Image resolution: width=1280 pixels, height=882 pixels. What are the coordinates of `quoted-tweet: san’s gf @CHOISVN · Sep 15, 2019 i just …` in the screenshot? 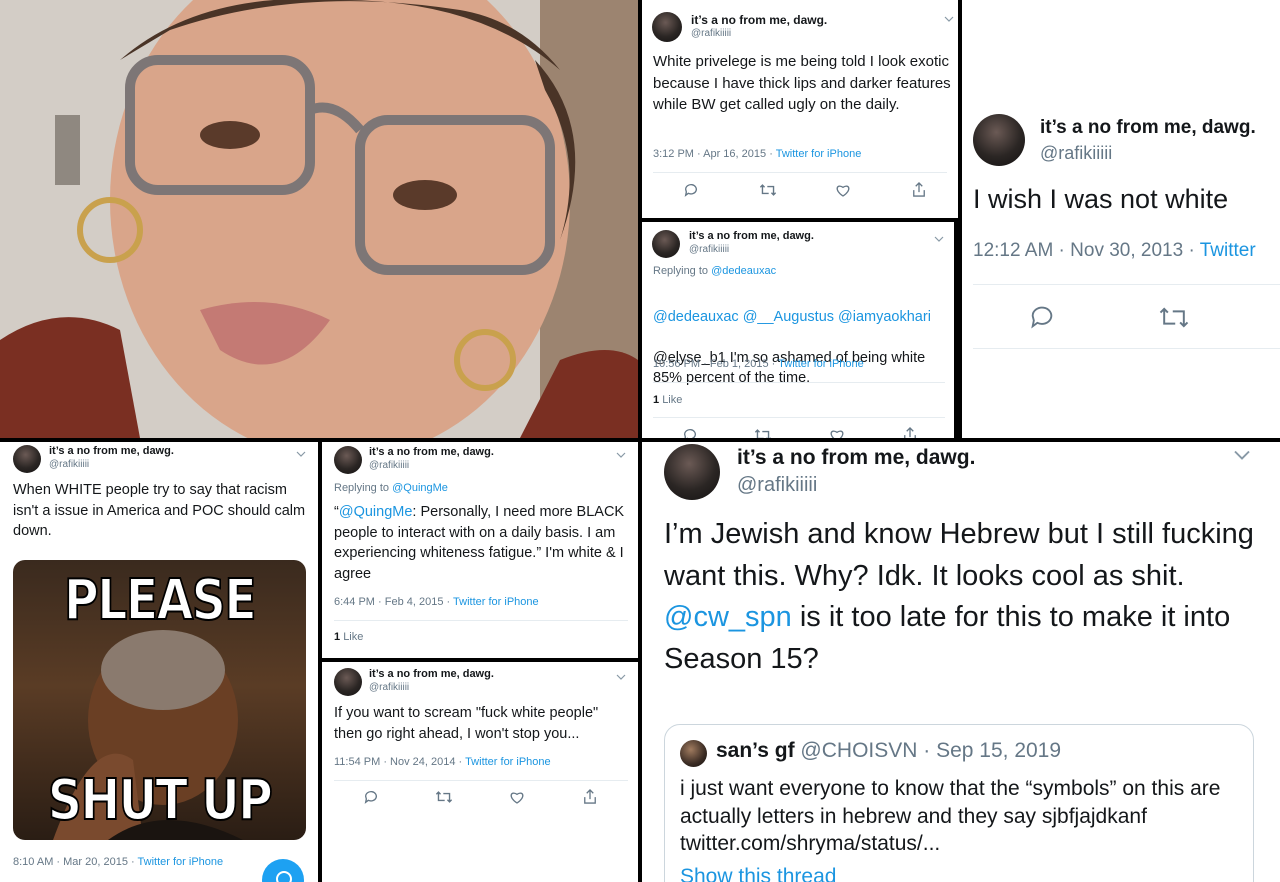 It's located at (959, 803).